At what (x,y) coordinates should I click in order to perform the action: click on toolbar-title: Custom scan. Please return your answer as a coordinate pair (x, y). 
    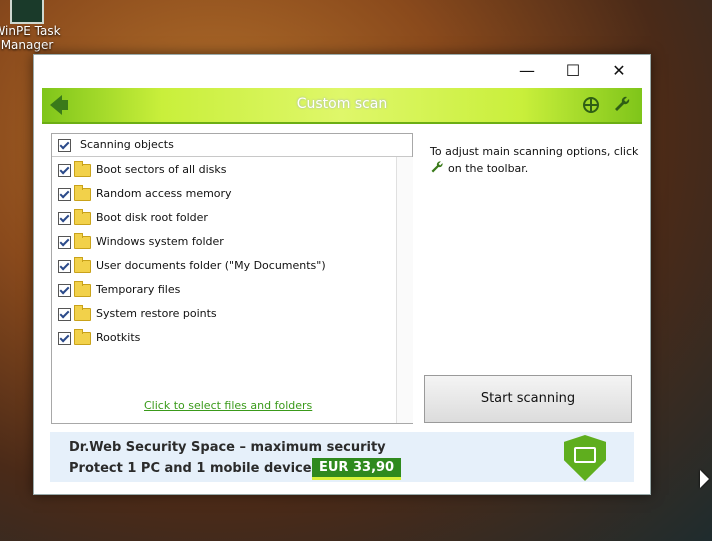
    Looking at the image, I should click on (342, 104).